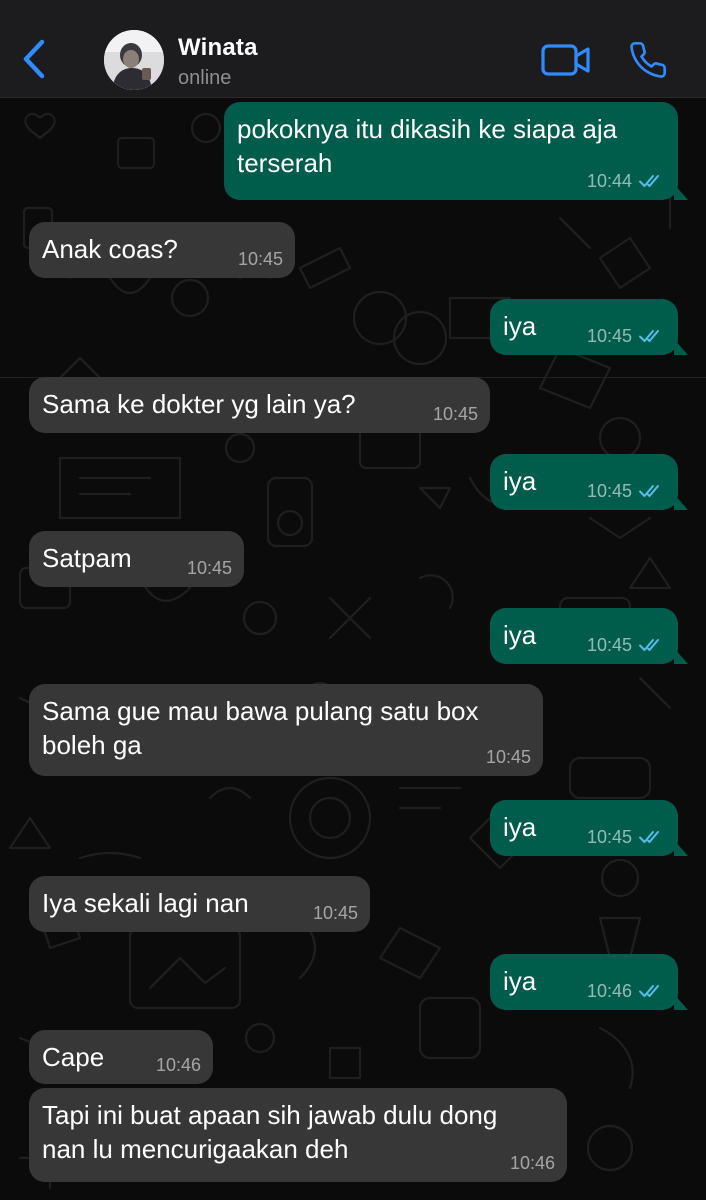 The width and height of the screenshot is (706, 1200). What do you see at coordinates (218, 48) in the screenshot?
I see `contact-name: Winata` at bounding box center [218, 48].